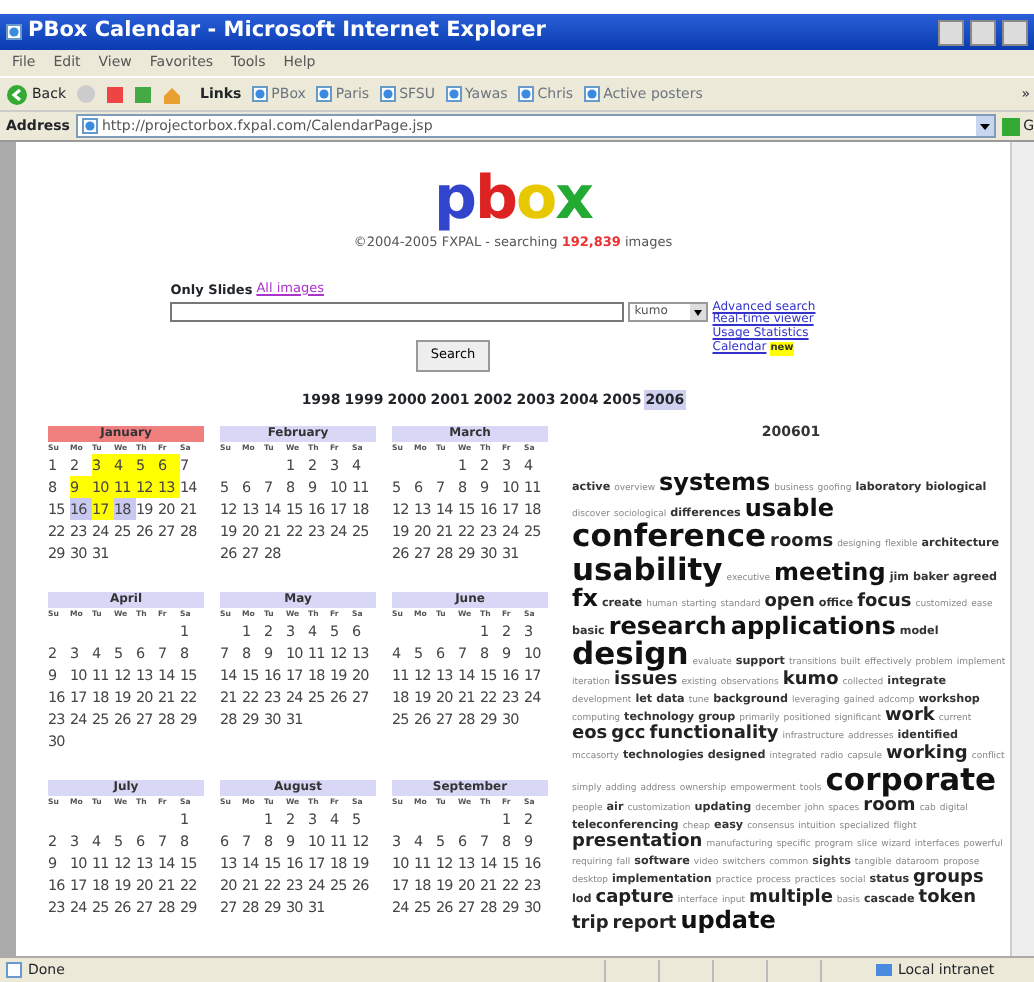 This screenshot has height=982, width=1034. I want to click on window-title: PBox Calendar - Microsoft Internet Explorer, so click(288, 31).